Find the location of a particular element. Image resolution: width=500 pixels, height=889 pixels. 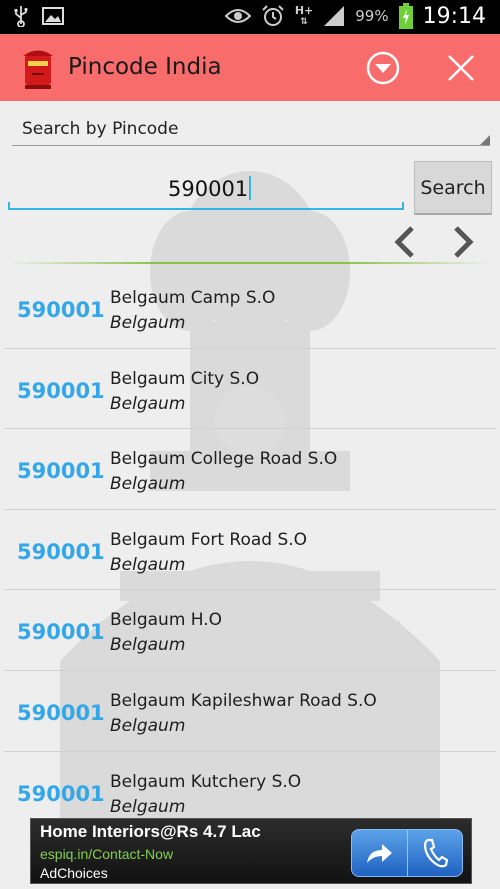

post-box-icon is located at coordinates (38, 69).